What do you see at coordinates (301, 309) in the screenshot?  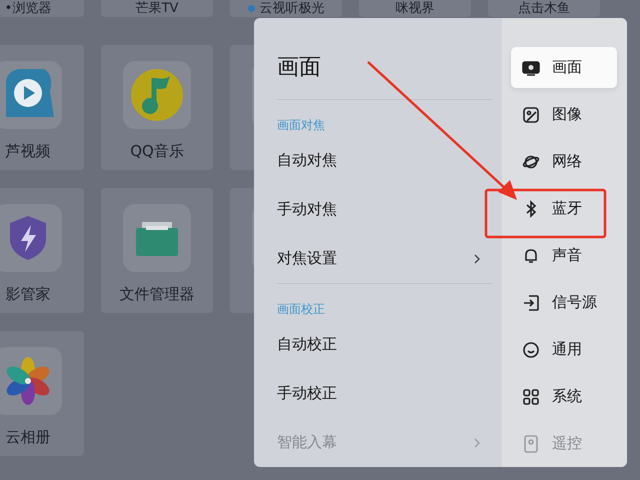 I see `section-heading: 画面校正` at bounding box center [301, 309].